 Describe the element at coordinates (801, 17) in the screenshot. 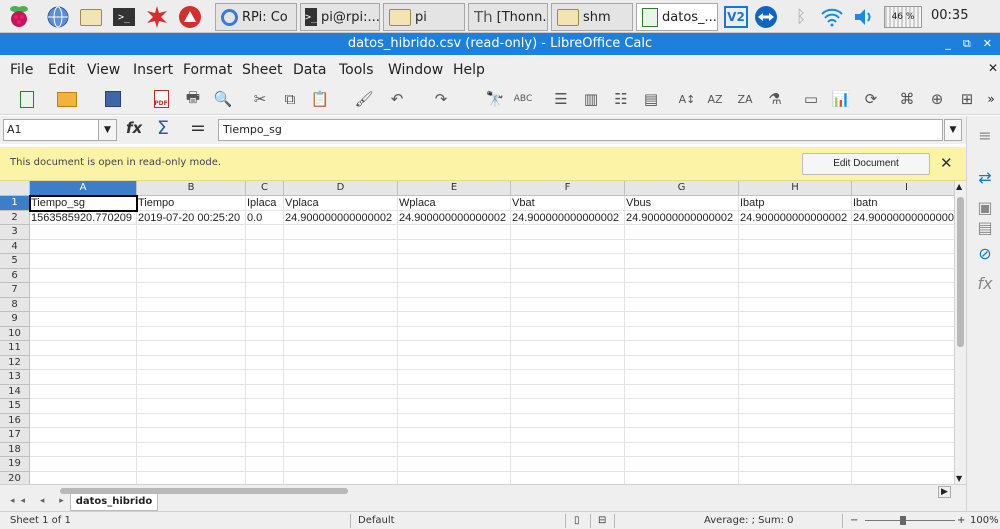

I see `bluetooth-icon: ᛒ` at that location.